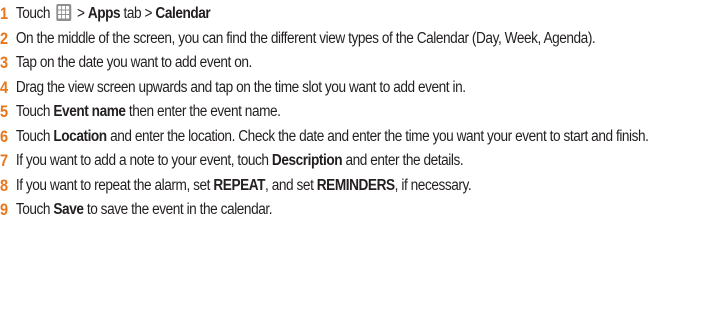 The width and height of the screenshot is (702, 312). I want to click on step-number: 6, so click(4, 136).